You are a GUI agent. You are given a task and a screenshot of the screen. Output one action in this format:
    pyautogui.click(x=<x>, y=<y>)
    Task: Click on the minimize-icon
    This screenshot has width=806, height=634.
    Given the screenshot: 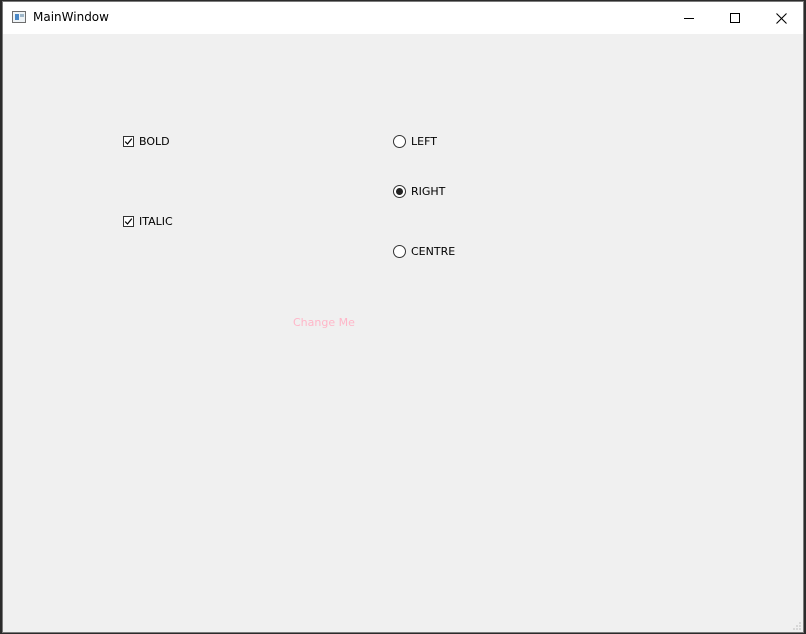 What is the action you would take?
    pyautogui.click(x=689, y=18)
    